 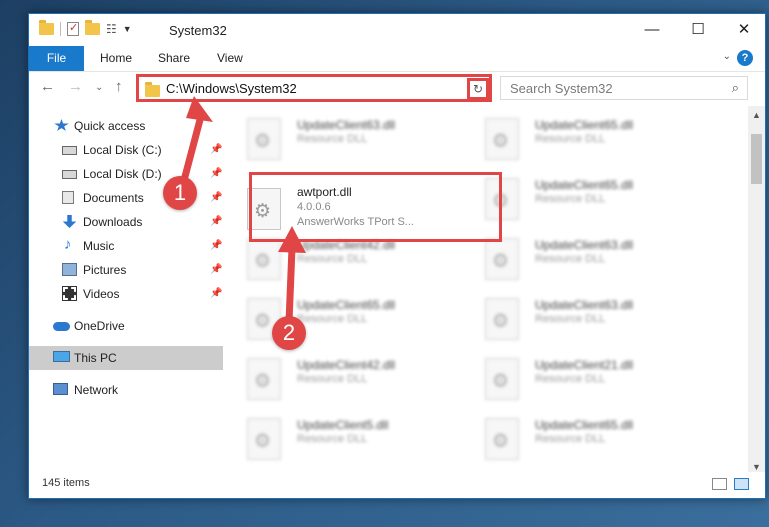 I want to click on sidebar-item-label: Quick access, so click(x=110, y=126).